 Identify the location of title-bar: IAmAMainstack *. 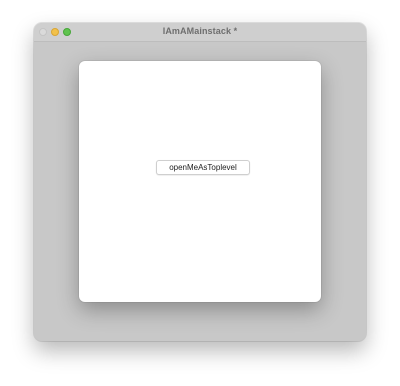
(200, 32).